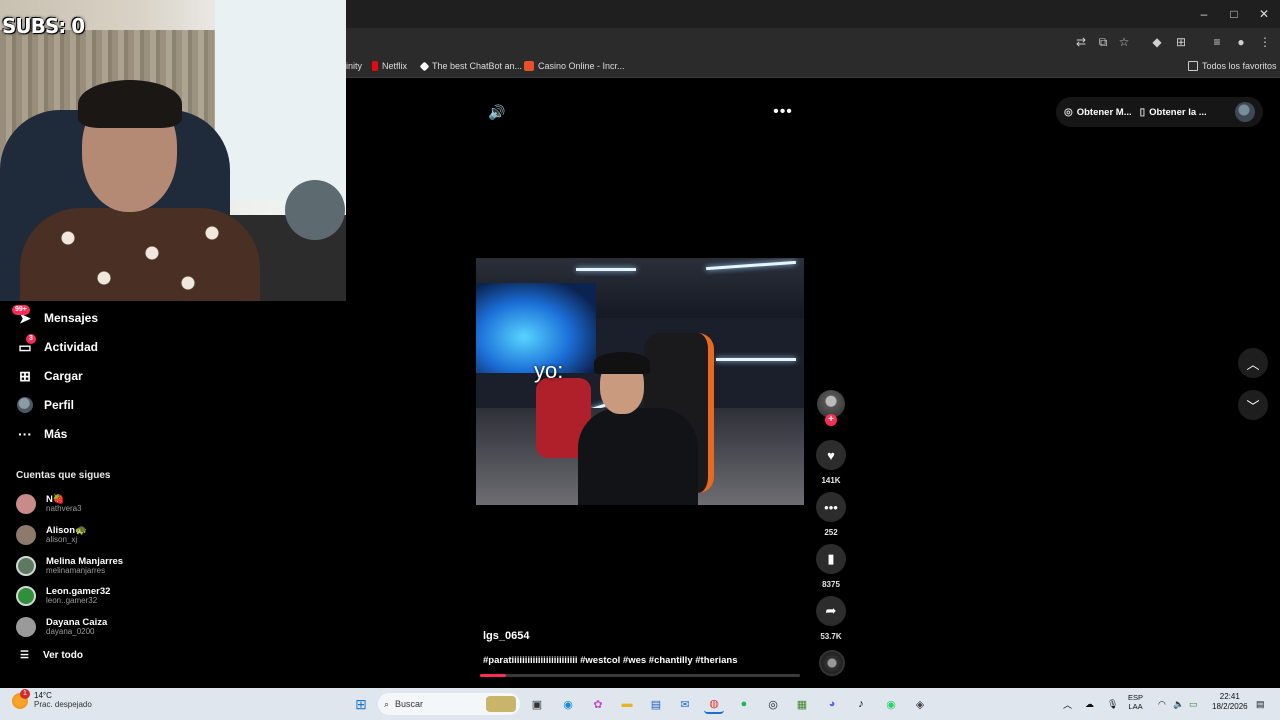  Describe the element at coordinates (361, 704) in the screenshot. I see `windows-start-icon: ⊞` at that location.